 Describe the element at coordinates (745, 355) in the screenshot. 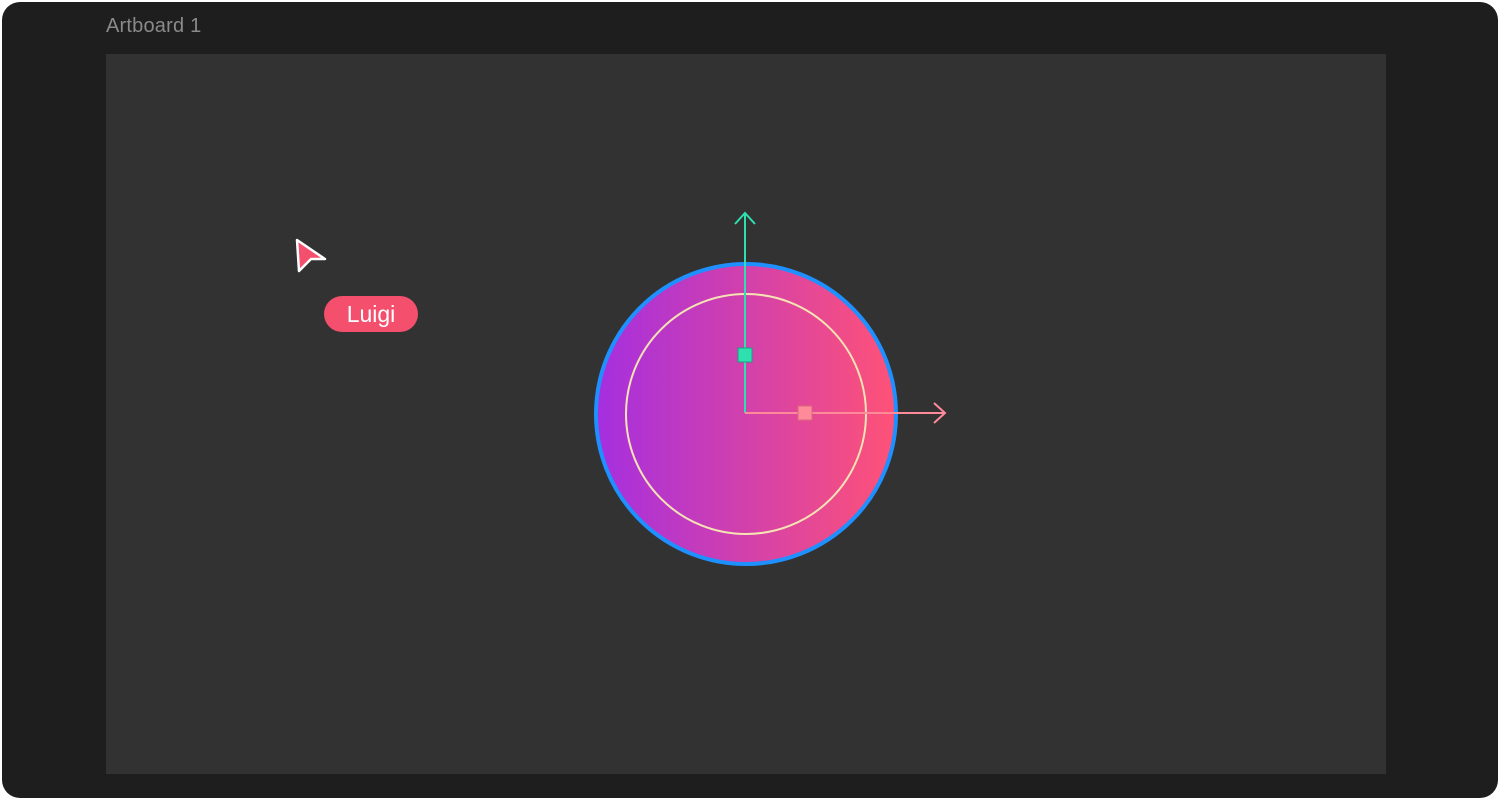

I see `y-scale-handle` at that location.